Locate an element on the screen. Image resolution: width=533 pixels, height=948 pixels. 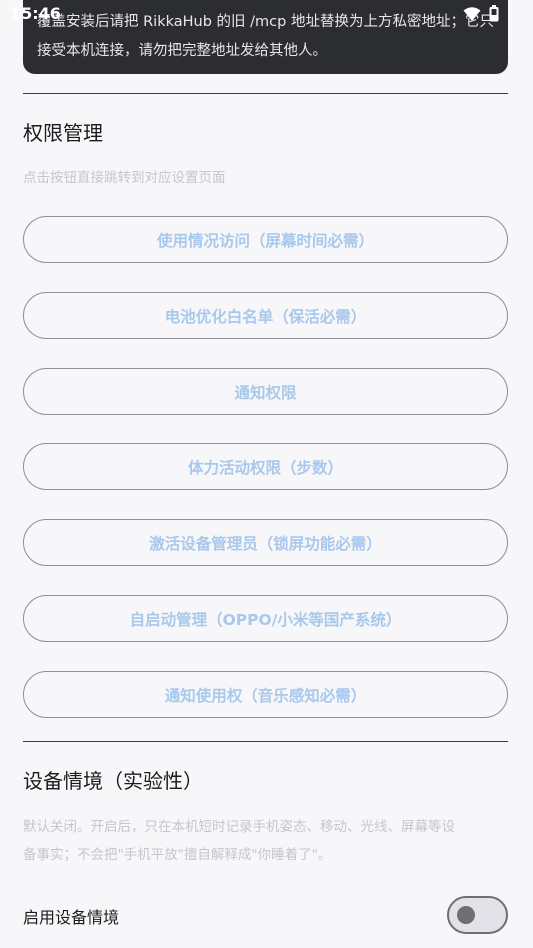
status-time: 15:46 is located at coordinates (35, 13).